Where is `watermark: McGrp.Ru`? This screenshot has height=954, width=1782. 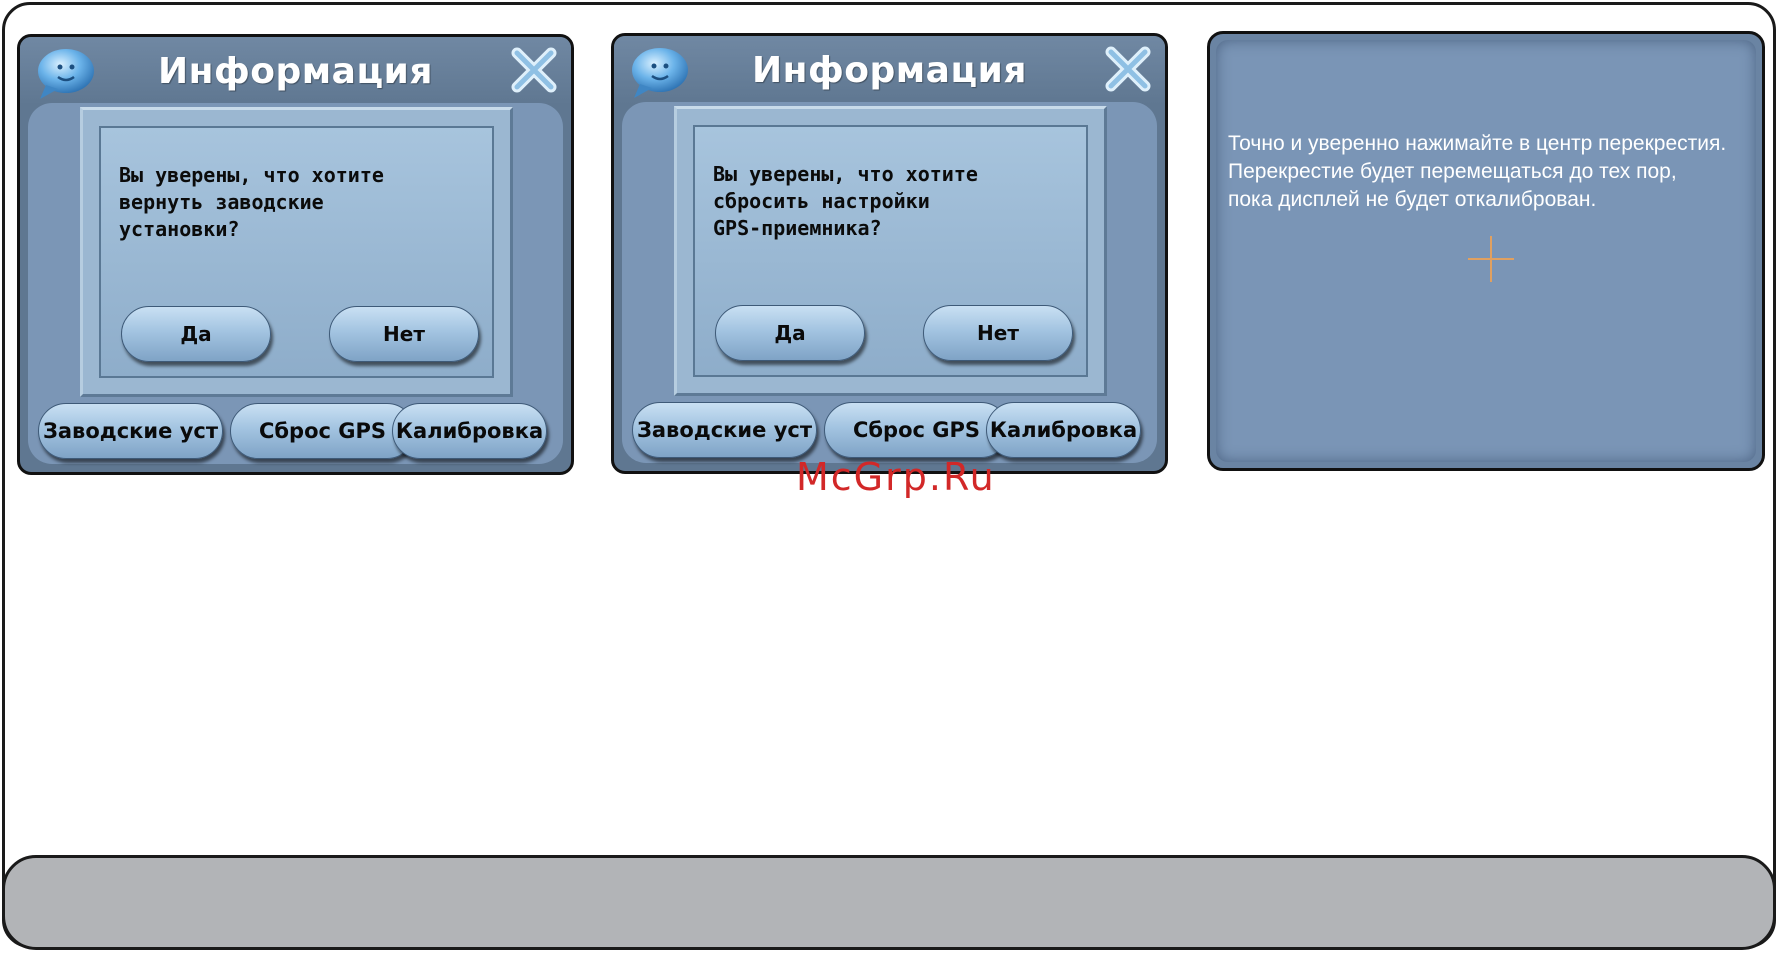
watermark: McGrp.Ru is located at coordinates (896, 477).